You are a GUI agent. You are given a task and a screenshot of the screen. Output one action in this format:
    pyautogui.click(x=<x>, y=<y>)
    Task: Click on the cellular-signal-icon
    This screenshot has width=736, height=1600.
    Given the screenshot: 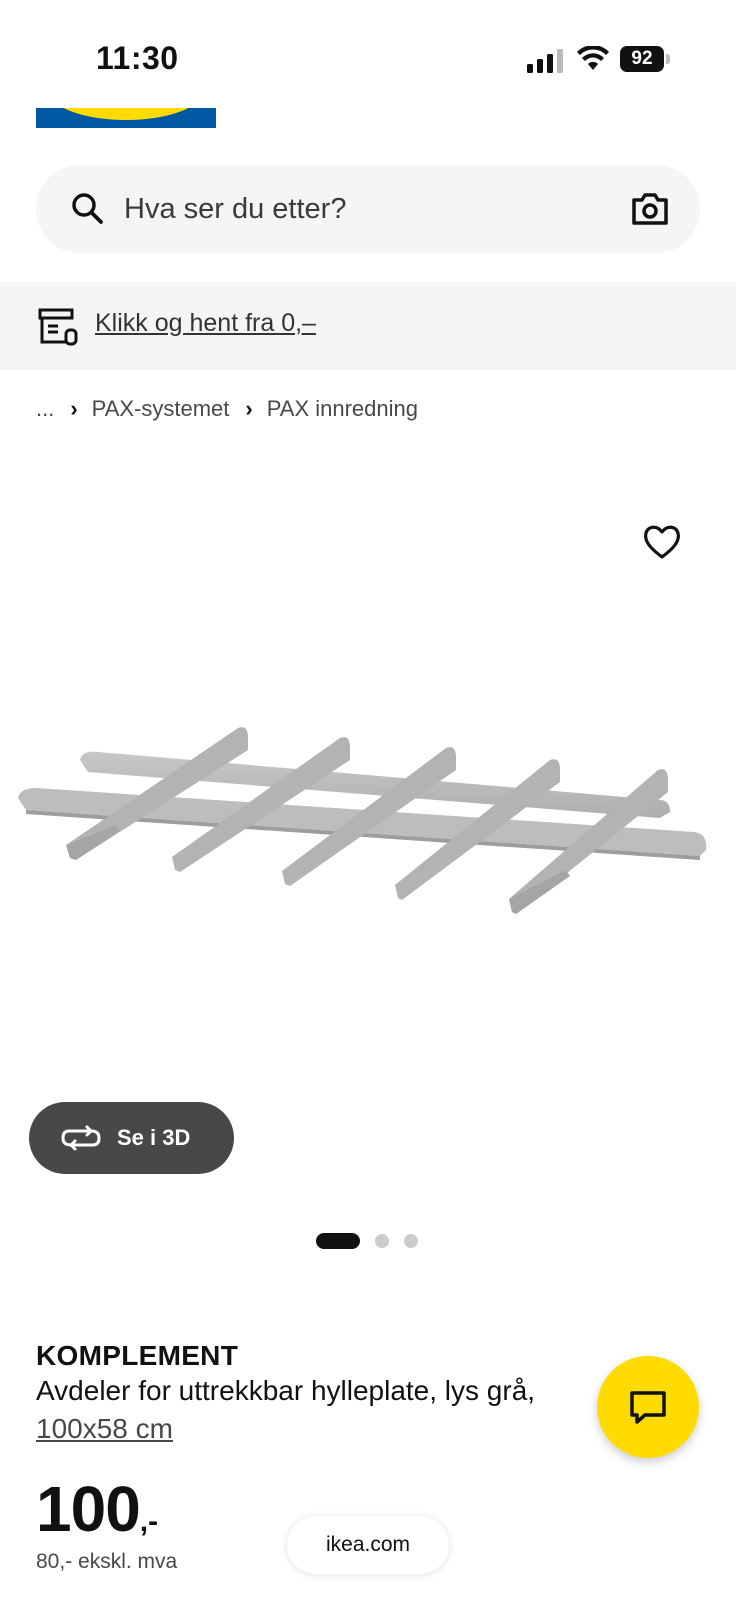 What is the action you would take?
    pyautogui.click(x=545, y=61)
    